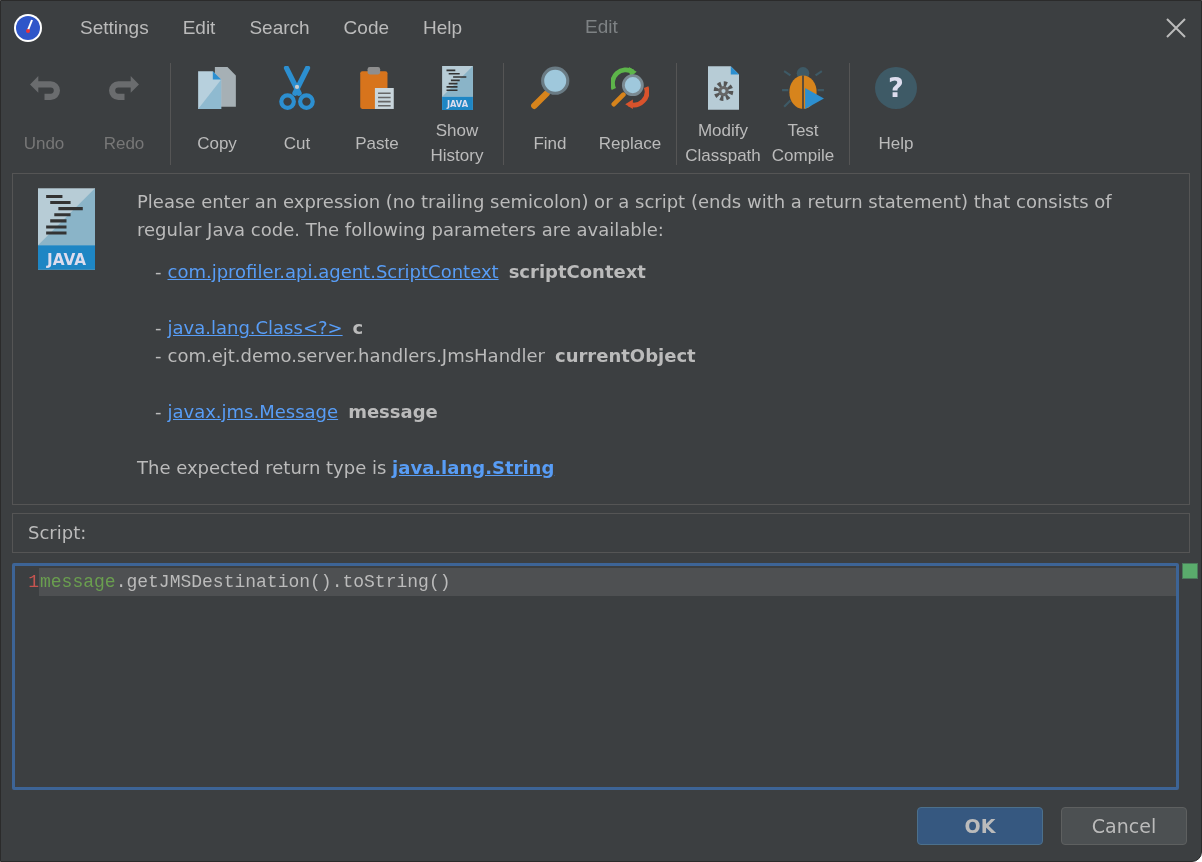 This screenshot has height=862, width=1202. I want to click on toolbar-button: Copy, so click(217, 113).